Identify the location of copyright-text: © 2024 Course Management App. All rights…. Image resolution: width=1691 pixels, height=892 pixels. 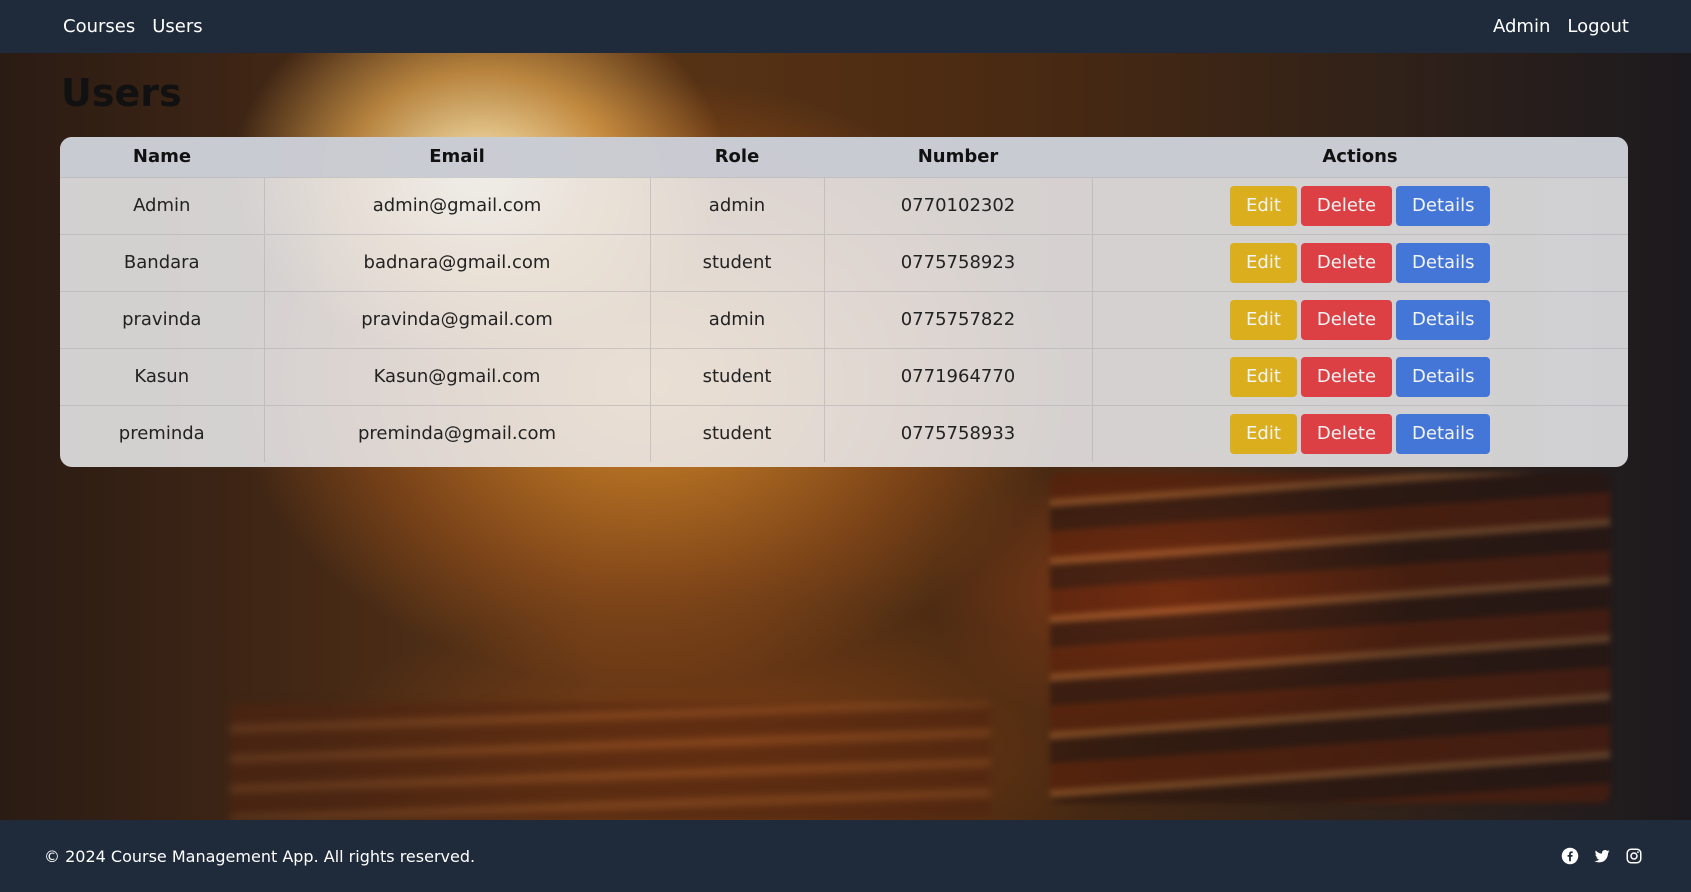
(260, 856).